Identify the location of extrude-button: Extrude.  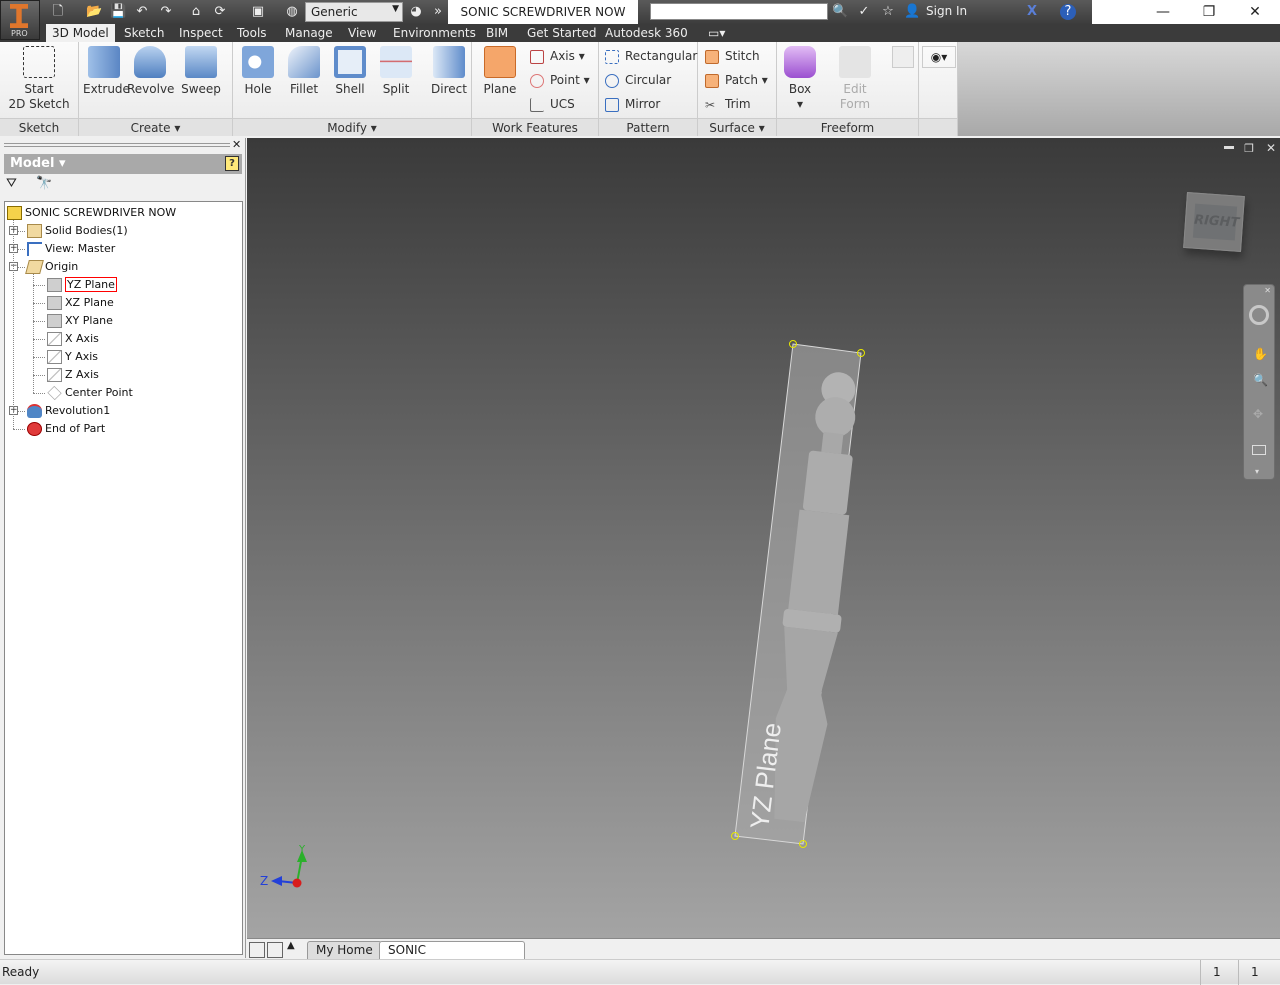
(106, 71).